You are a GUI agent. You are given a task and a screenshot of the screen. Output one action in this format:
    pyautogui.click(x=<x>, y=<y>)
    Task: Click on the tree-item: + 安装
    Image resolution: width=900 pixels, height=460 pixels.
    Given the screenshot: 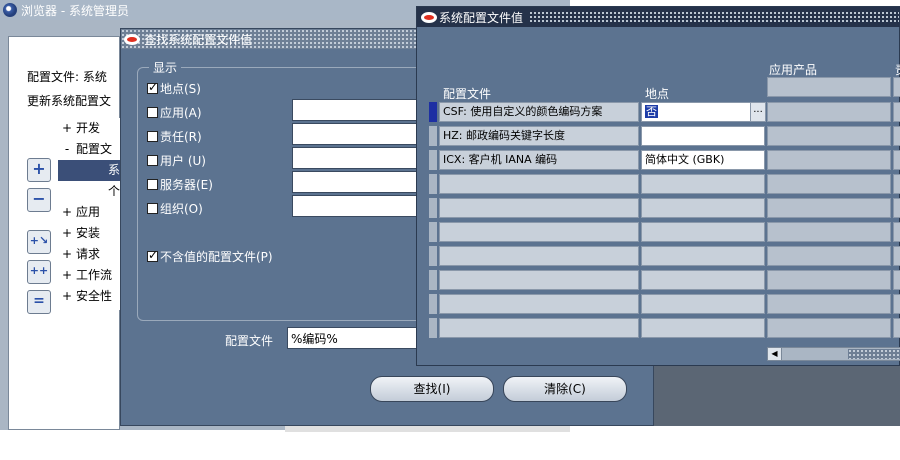 What is the action you would take?
    pyautogui.click(x=89, y=233)
    